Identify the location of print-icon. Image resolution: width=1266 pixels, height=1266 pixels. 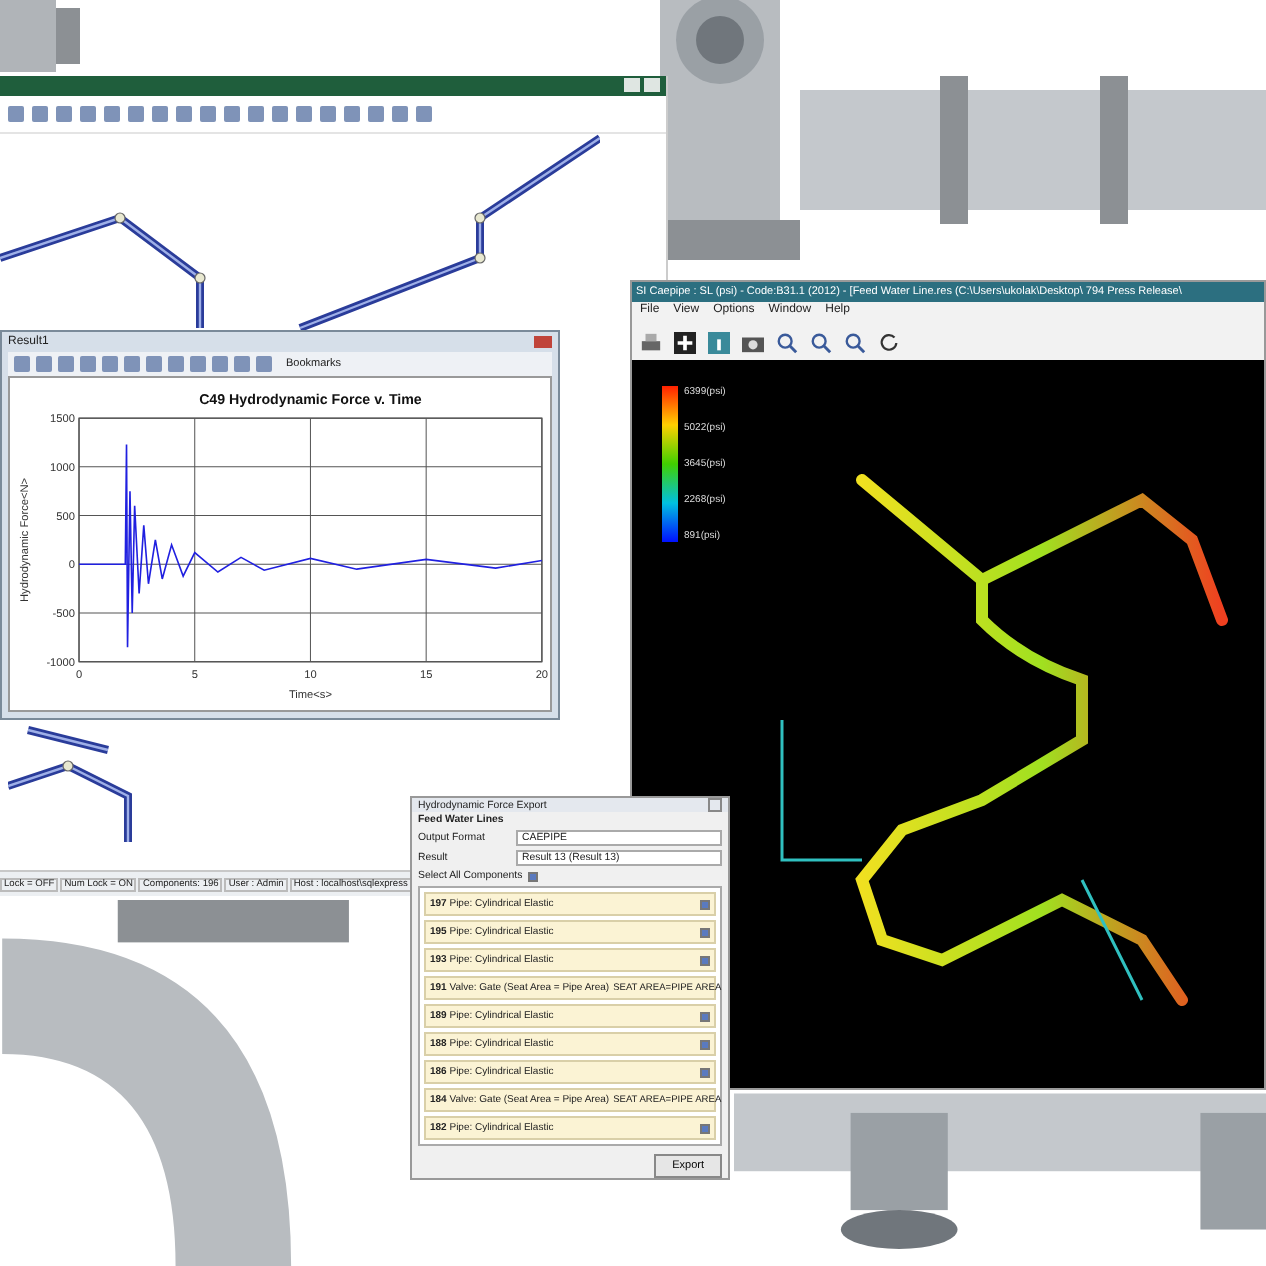
(651, 342).